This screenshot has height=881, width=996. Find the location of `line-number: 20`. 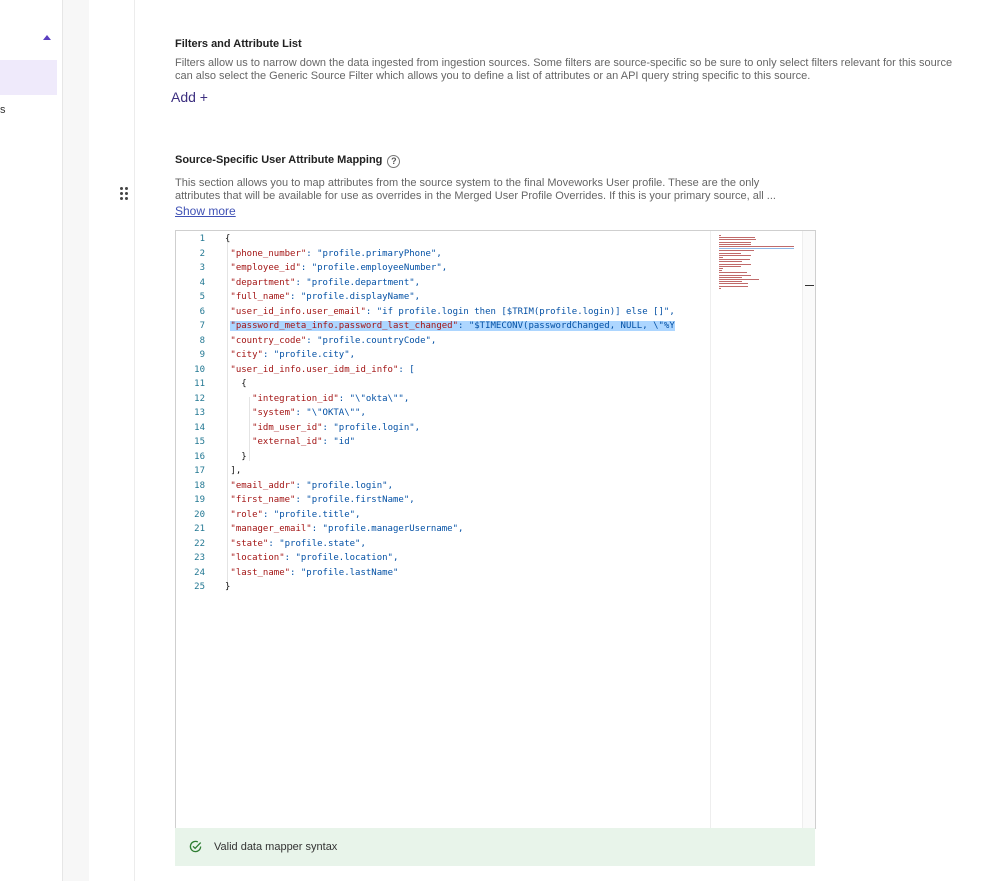

line-number: 20 is located at coordinates (199, 514).